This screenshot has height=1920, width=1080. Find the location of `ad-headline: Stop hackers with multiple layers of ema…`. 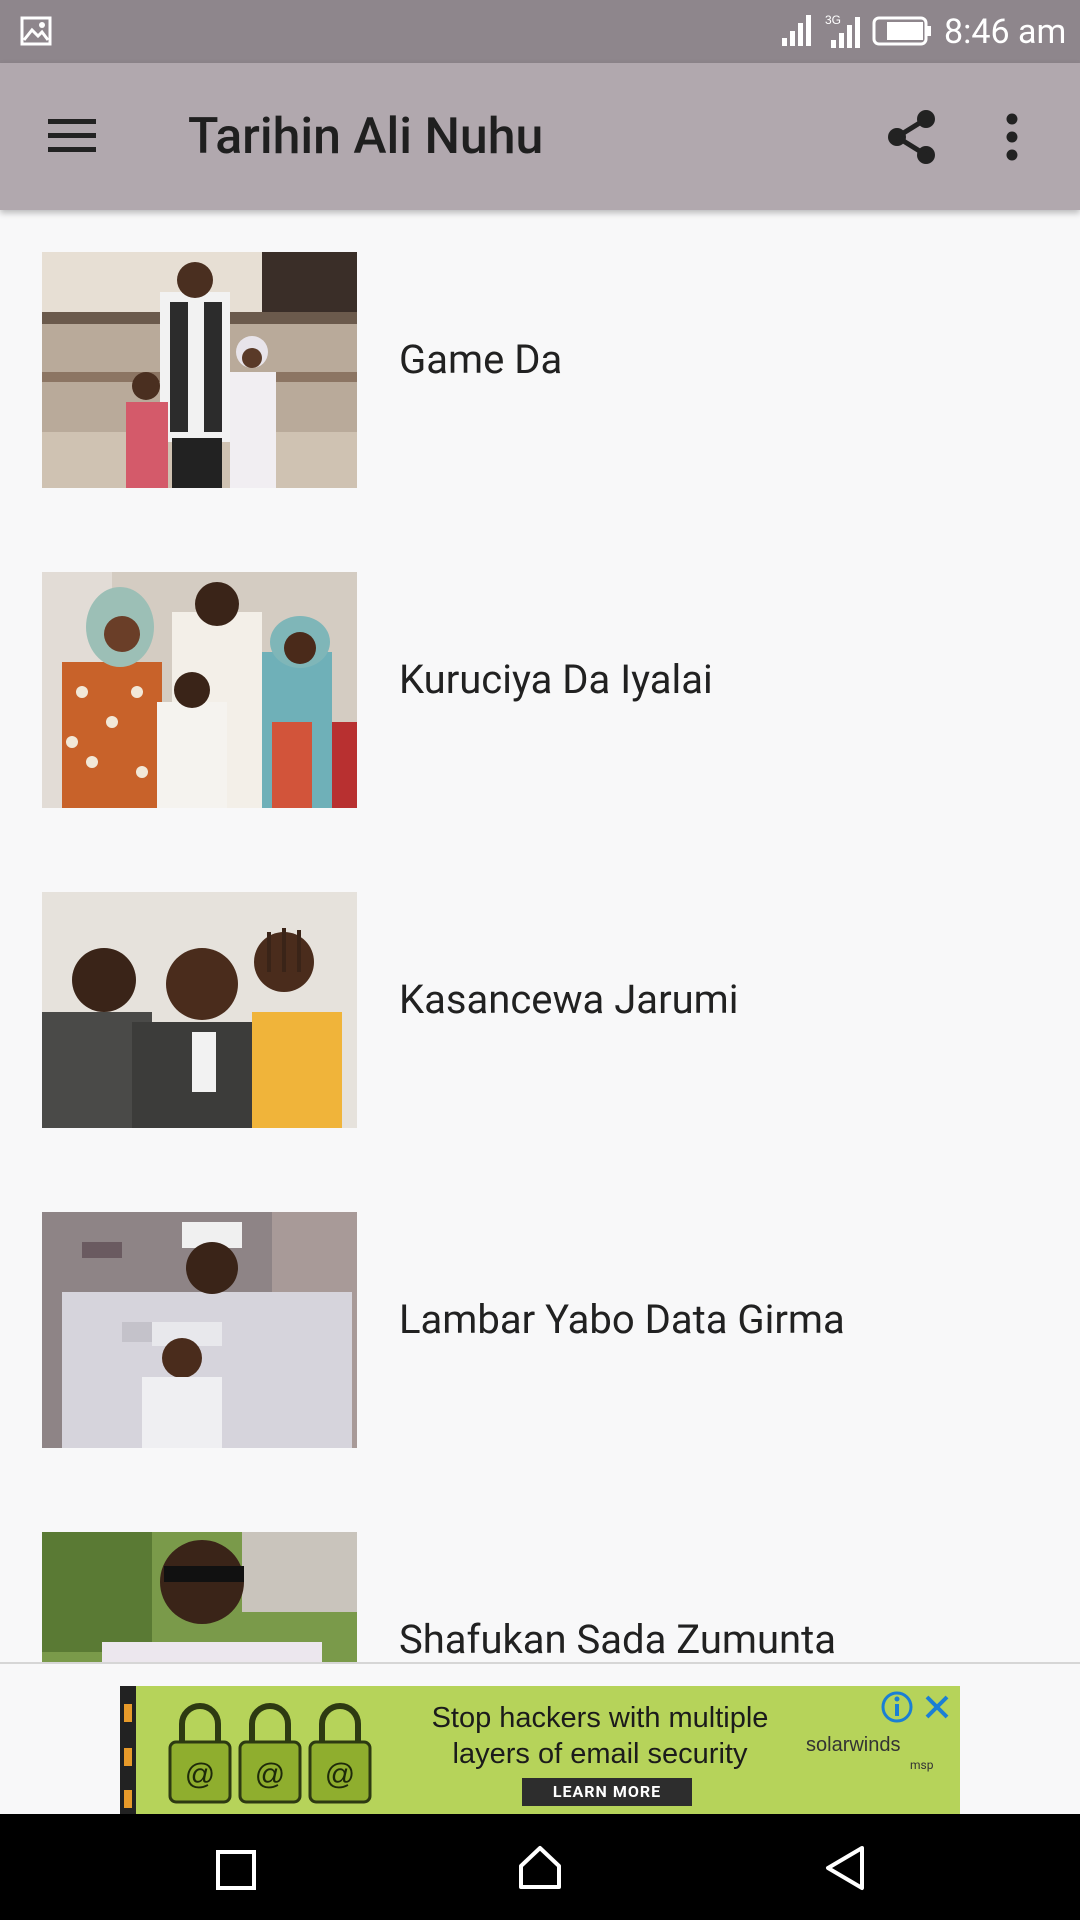

ad-headline: Stop hackers with multiple layers of ema… is located at coordinates (600, 1736).